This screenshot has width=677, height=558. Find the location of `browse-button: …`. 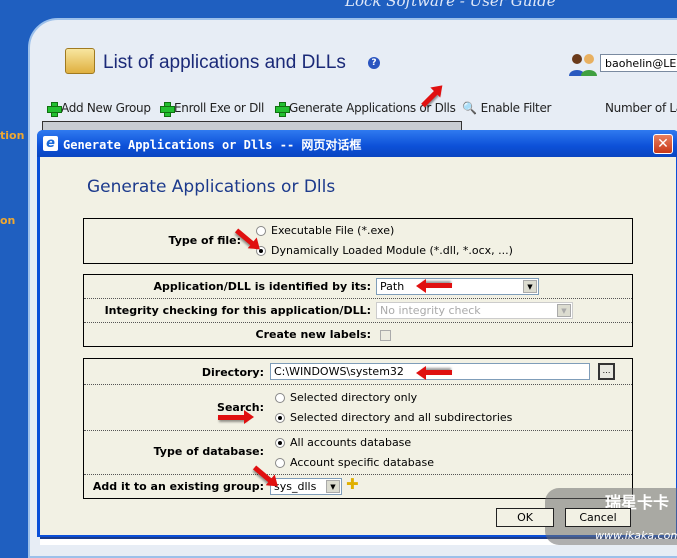

browse-button: … is located at coordinates (606, 371).